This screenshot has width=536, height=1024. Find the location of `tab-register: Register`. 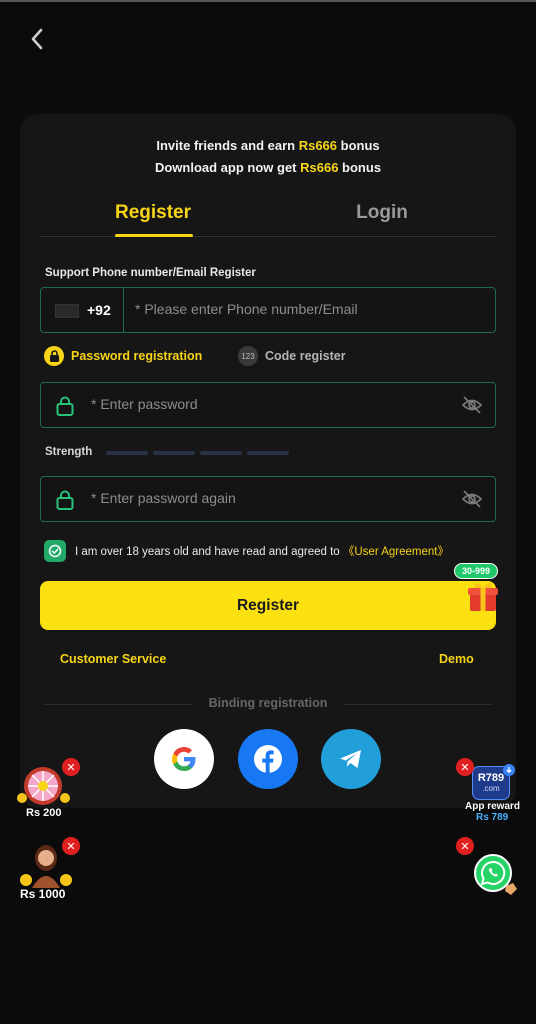

tab-register: Register is located at coordinates (153, 213).